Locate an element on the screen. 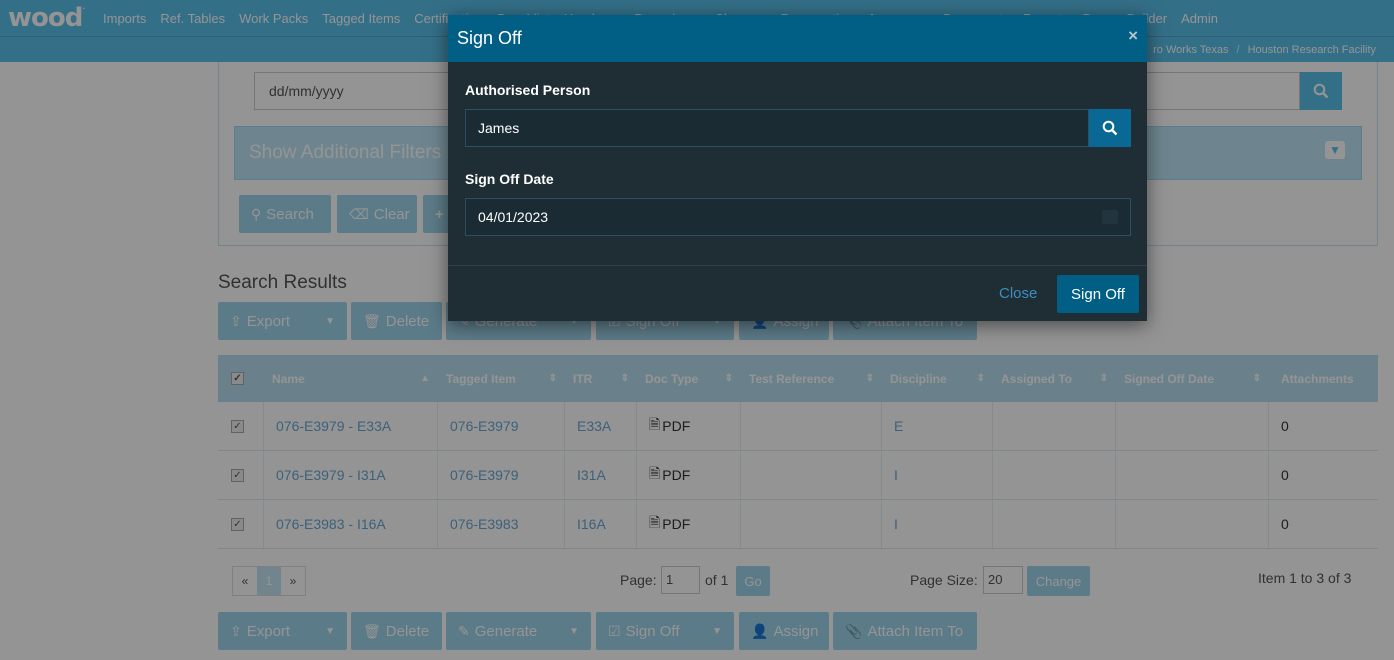  signoff-date-value: 04/01/2023 is located at coordinates (513, 217).